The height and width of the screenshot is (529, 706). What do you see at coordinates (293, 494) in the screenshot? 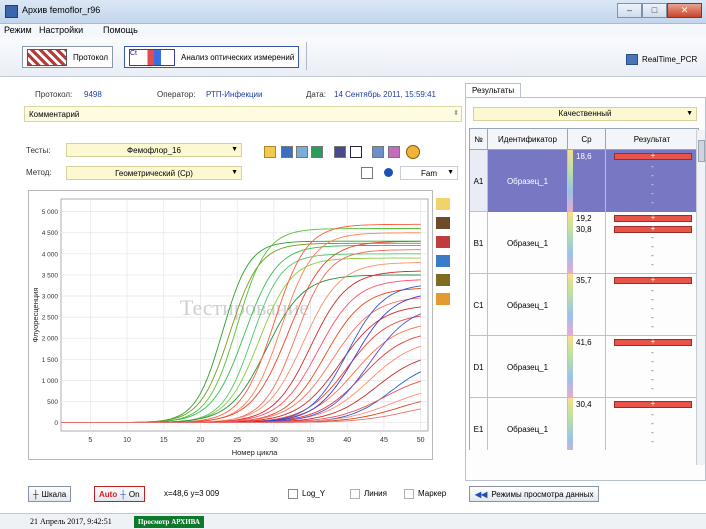
I see `logy-checkbox` at bounding box center [293, 494].